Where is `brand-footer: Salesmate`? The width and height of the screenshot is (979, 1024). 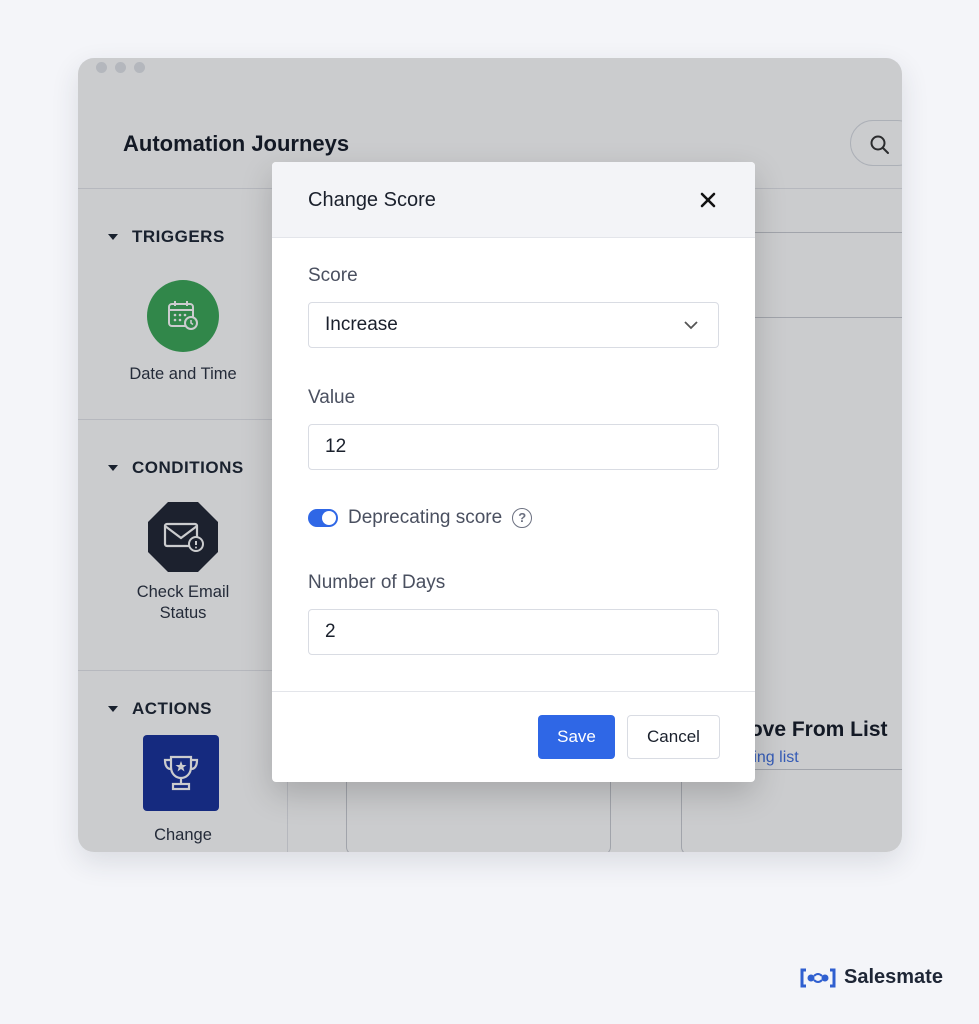
brand-footer: Salesmate is located at coordinates (871, 977).